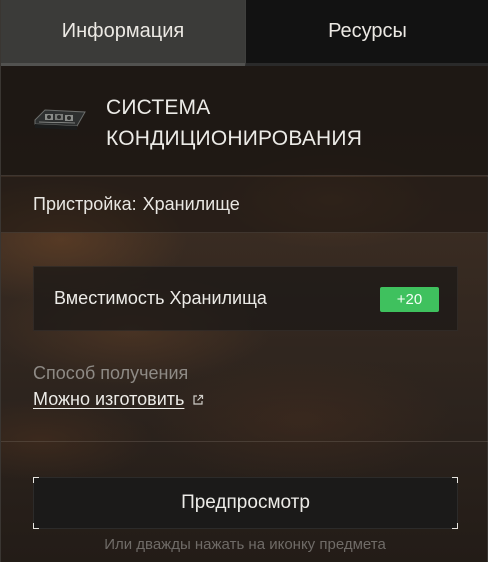 Image resolution: width=488 pixels, height=562 pixels. I want to click on tab-resources: Ресурсы, so click(366, 33).